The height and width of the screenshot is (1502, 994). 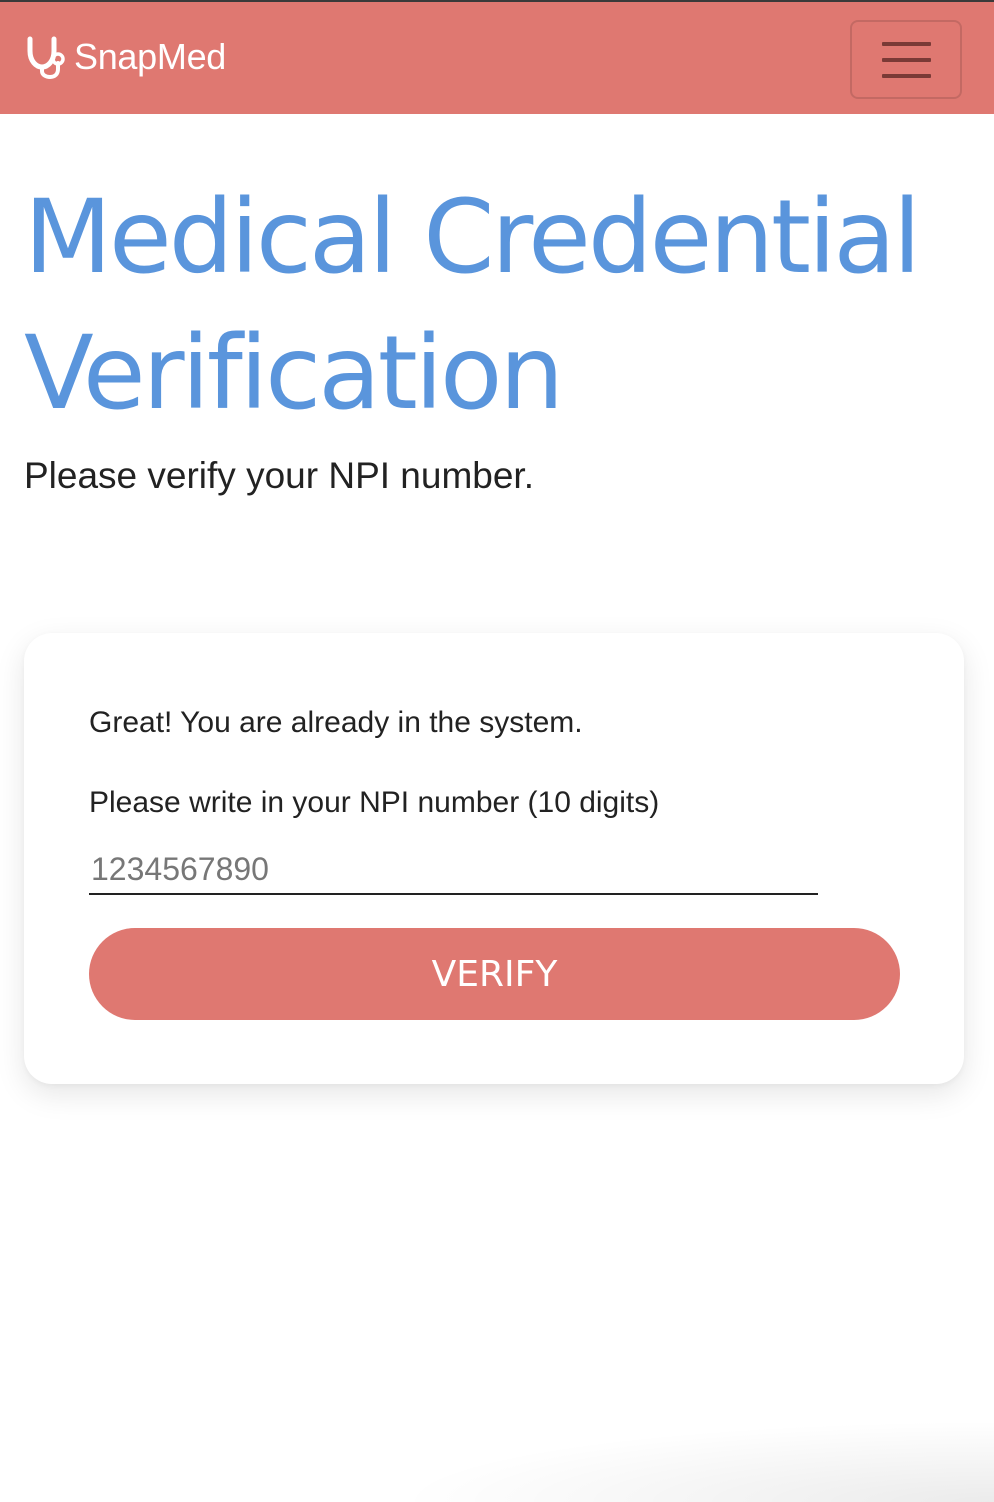 I want to click on page-subtitle: Please verify your NPI number., so click(x=279, y=475).